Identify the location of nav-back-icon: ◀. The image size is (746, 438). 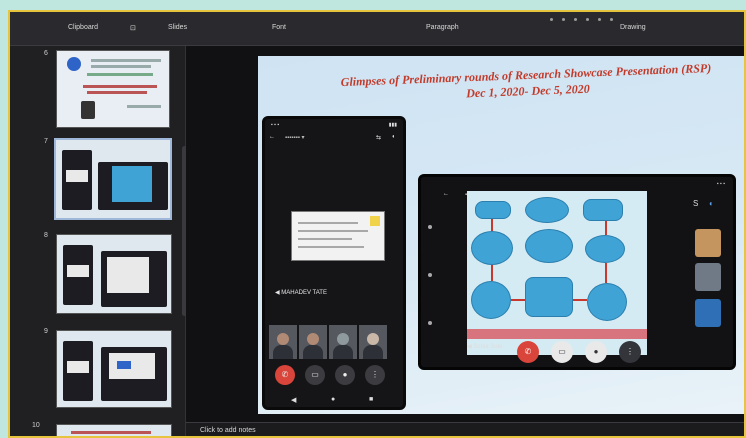
(293, 400).